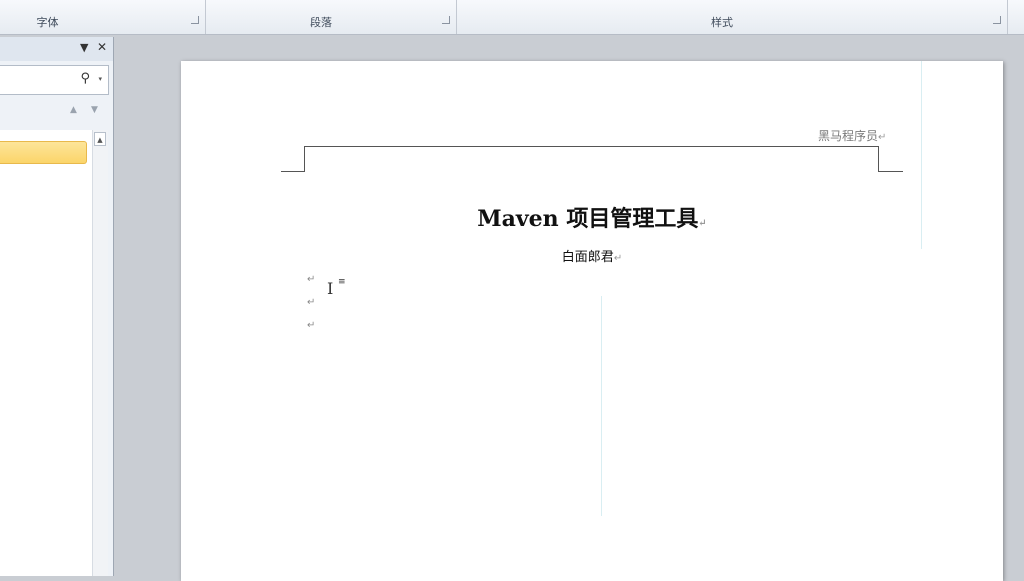 The height and width of the screenshot is (581, 1024). Describe the element at coordinates (56, 49) in the screenshot. I see `navigation-pane-header: ▼ ✕` at that location.